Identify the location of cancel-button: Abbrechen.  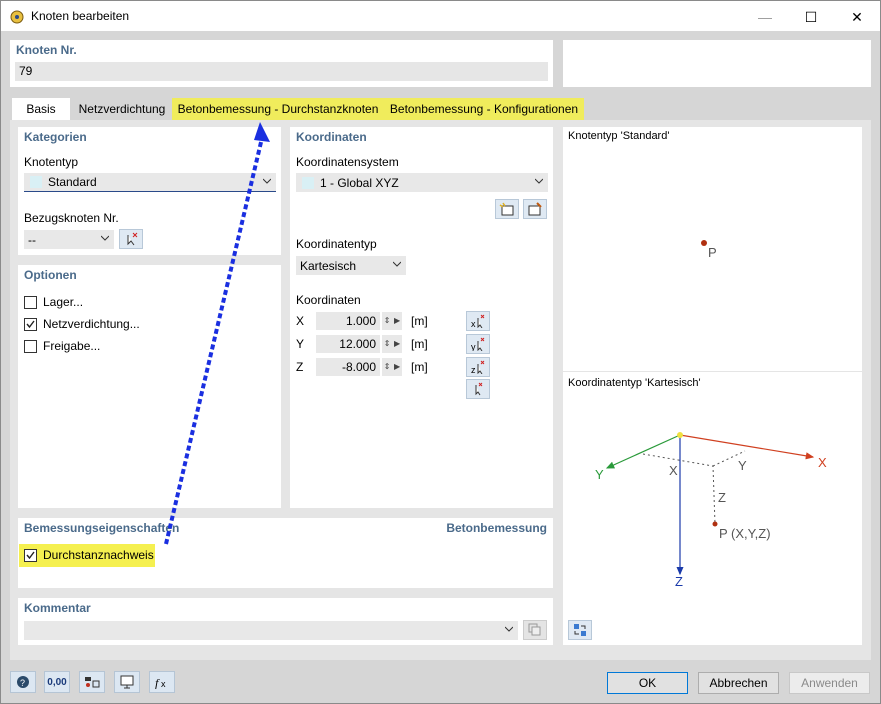
(738, 683).